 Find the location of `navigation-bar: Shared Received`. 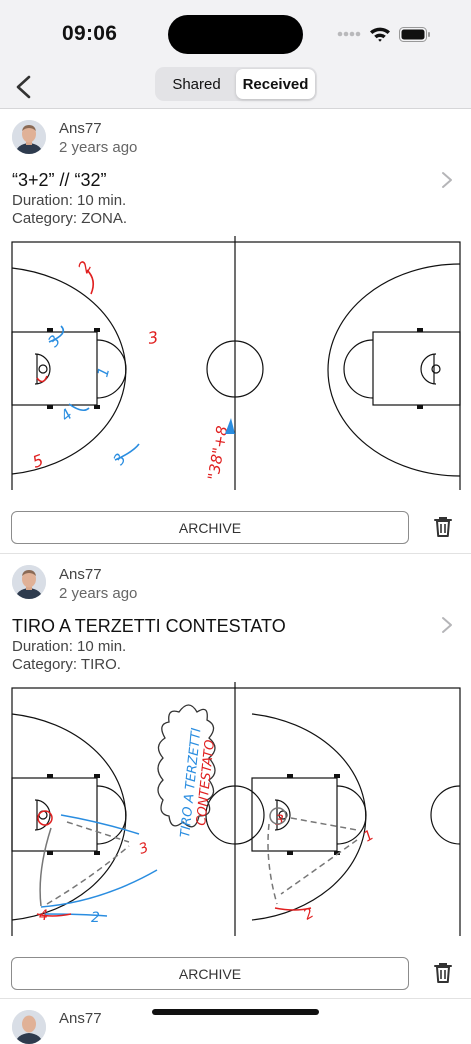

navigation-bar: Shared Received is located at coordinates (235, 87).